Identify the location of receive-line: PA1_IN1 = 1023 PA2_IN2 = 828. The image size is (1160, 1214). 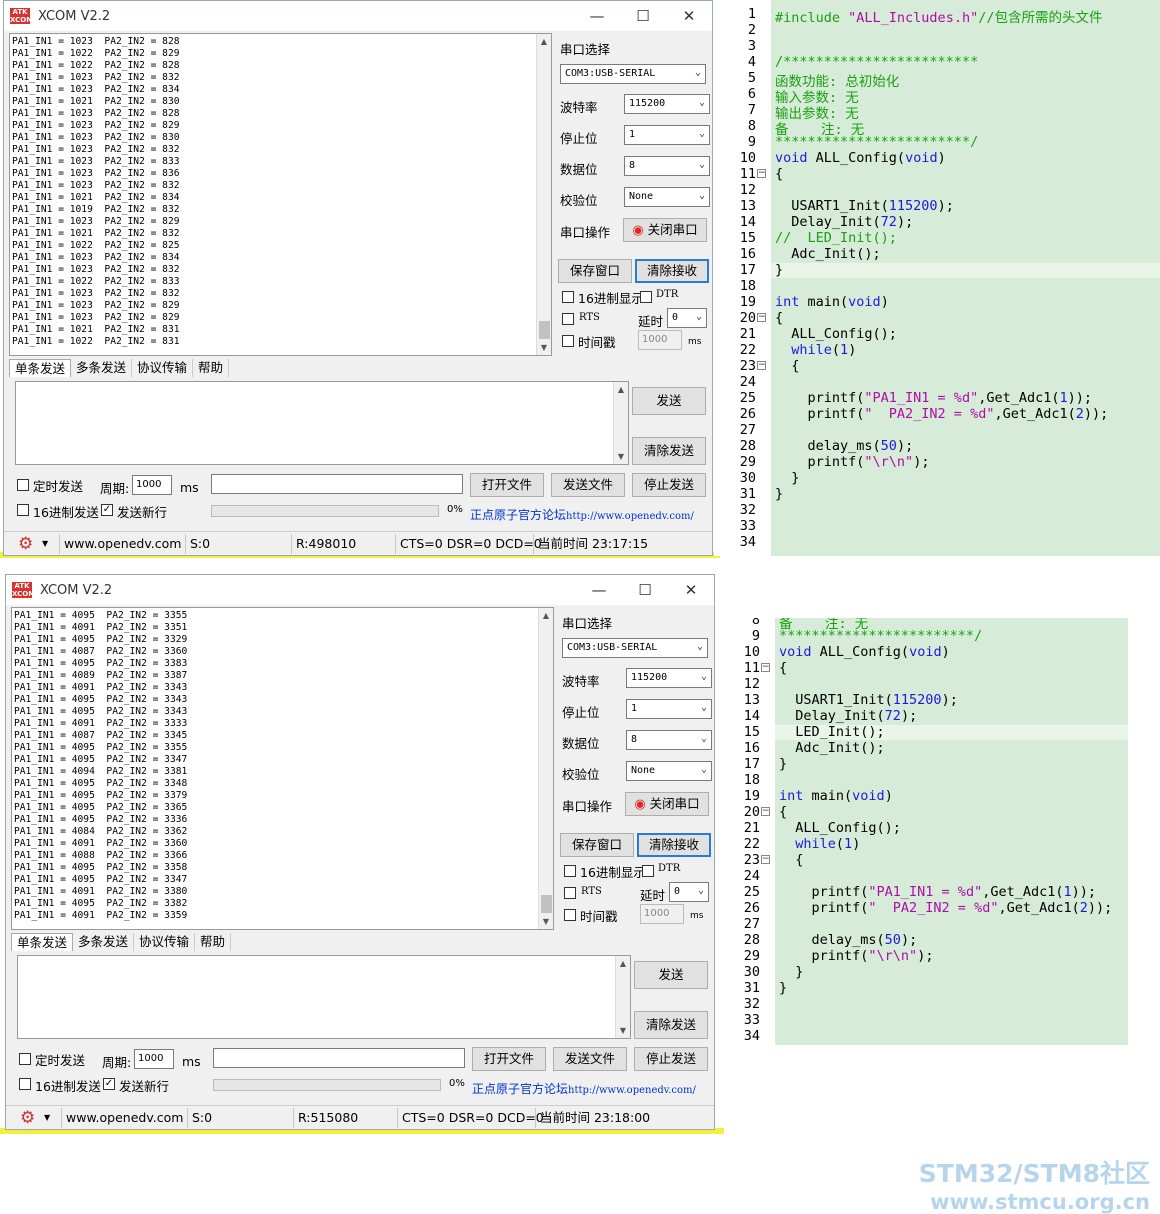
(96, 41).